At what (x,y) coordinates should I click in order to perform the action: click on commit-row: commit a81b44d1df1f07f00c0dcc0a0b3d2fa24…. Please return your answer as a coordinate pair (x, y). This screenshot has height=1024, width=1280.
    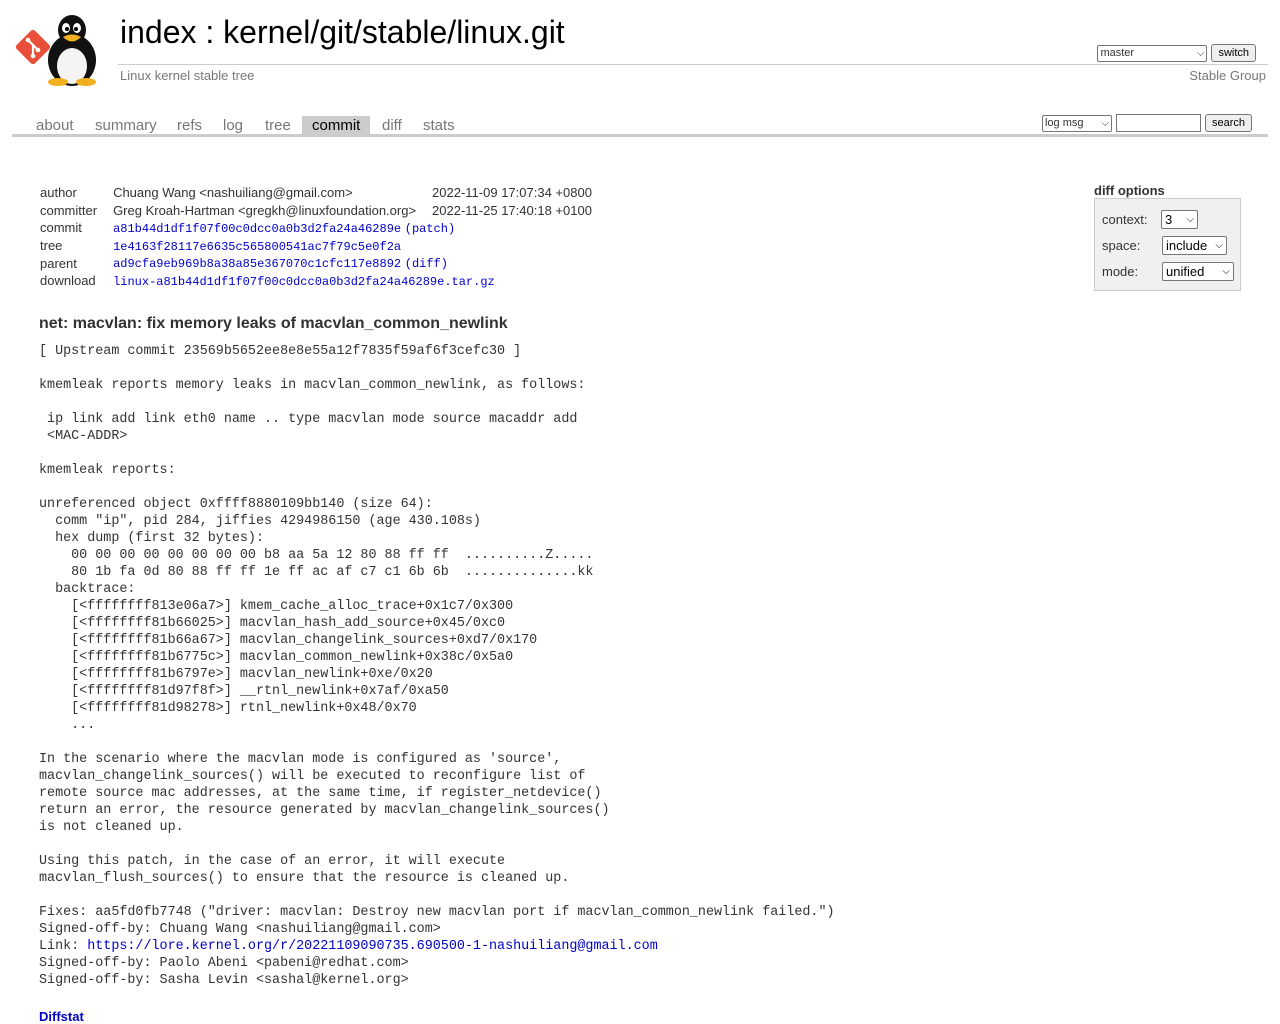
    Looking at the image, I should click on (316, 228).